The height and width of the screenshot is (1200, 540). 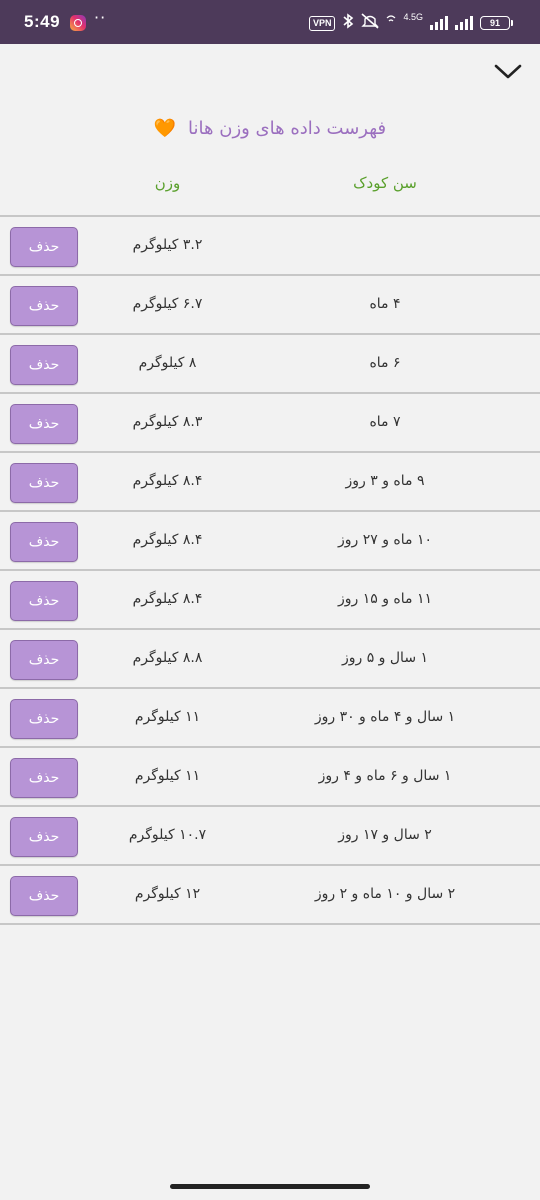 What do you see at coordinates (167, 835) in the screenshot?
I see `cell-weight: ۱۰.۷ کیلوگرم` at bounding box center [167, 835].